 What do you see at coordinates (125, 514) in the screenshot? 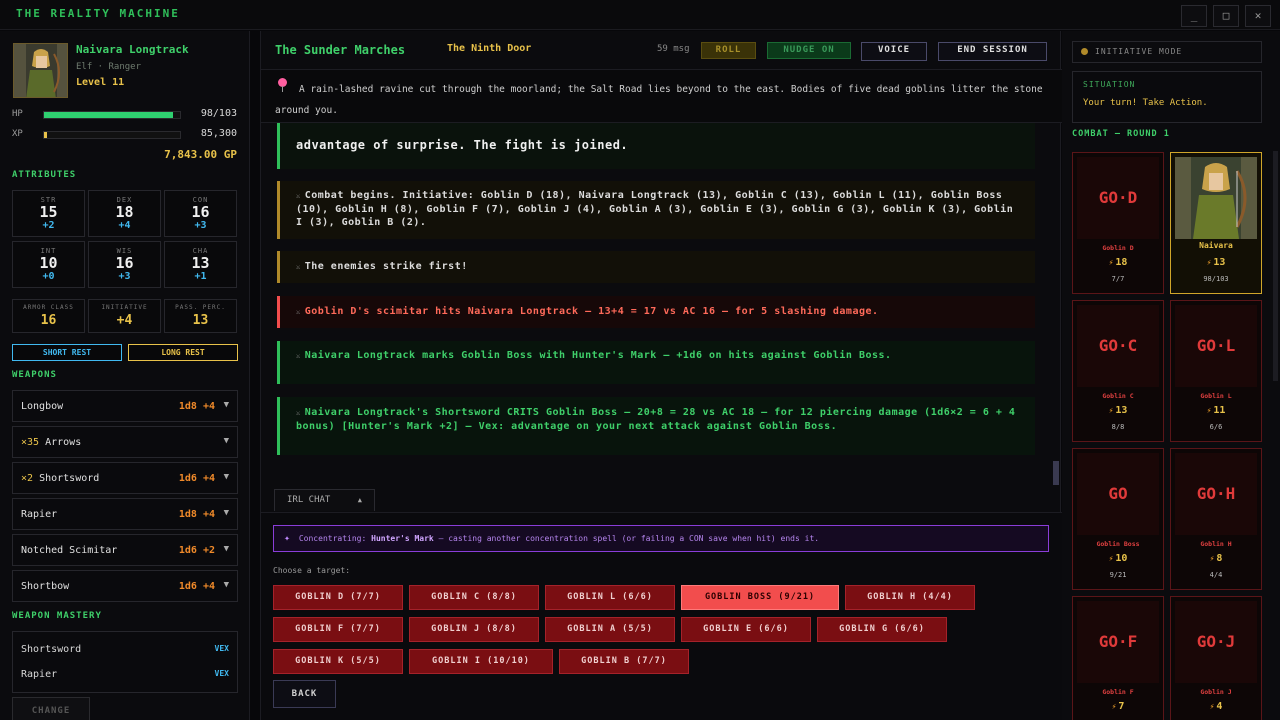
I see `weapon-row: Rapier 1d8 +4 ▼` at bounding box center [125, 514].